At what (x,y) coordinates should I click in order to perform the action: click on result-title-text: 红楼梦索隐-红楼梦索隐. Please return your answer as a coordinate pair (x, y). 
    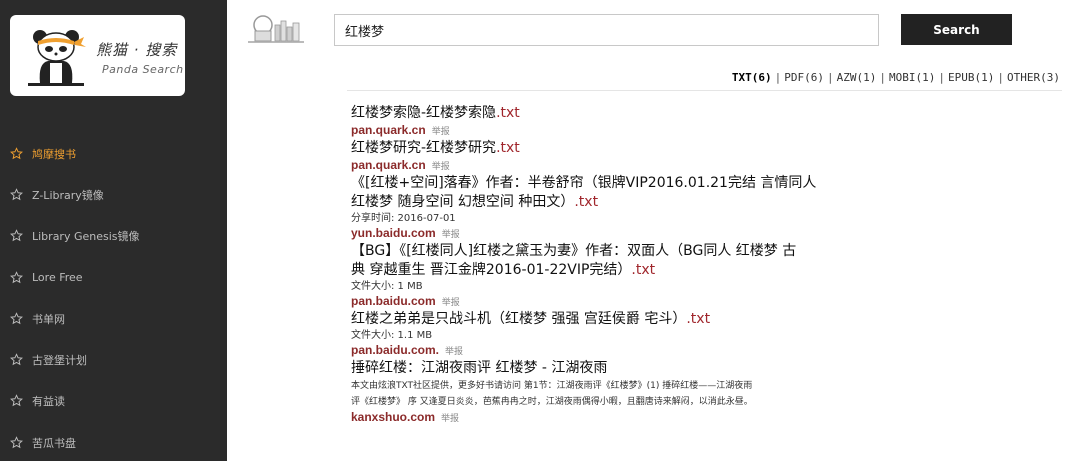
    Looking at the image, I should click on (424, 113).